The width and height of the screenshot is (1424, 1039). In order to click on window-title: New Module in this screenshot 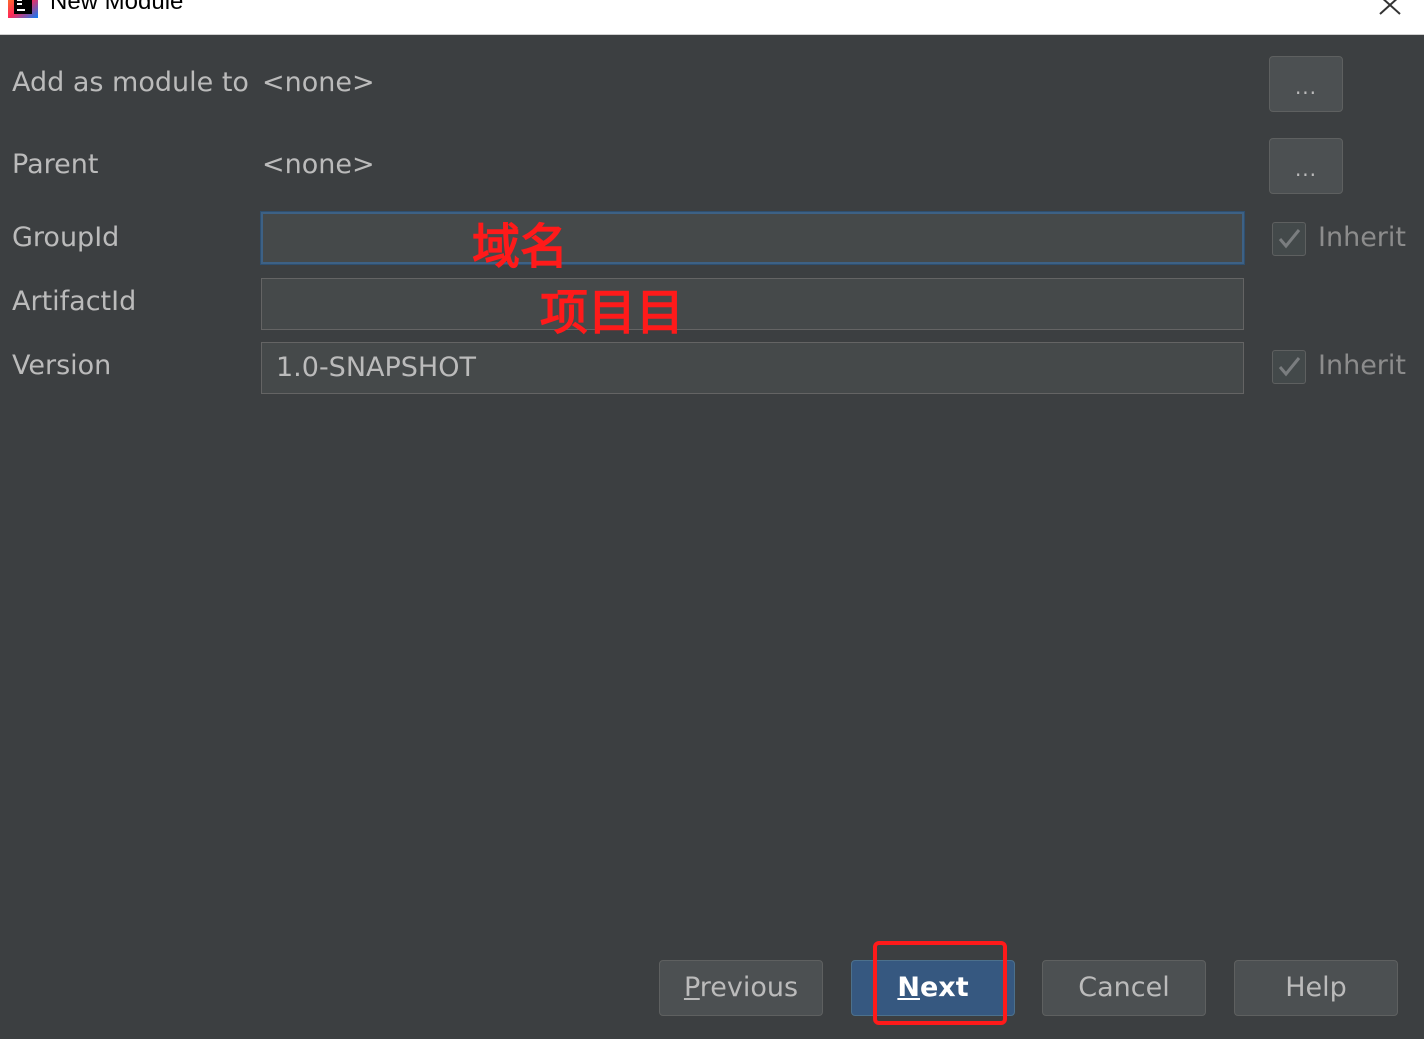, I will do `click(117, 7)`.